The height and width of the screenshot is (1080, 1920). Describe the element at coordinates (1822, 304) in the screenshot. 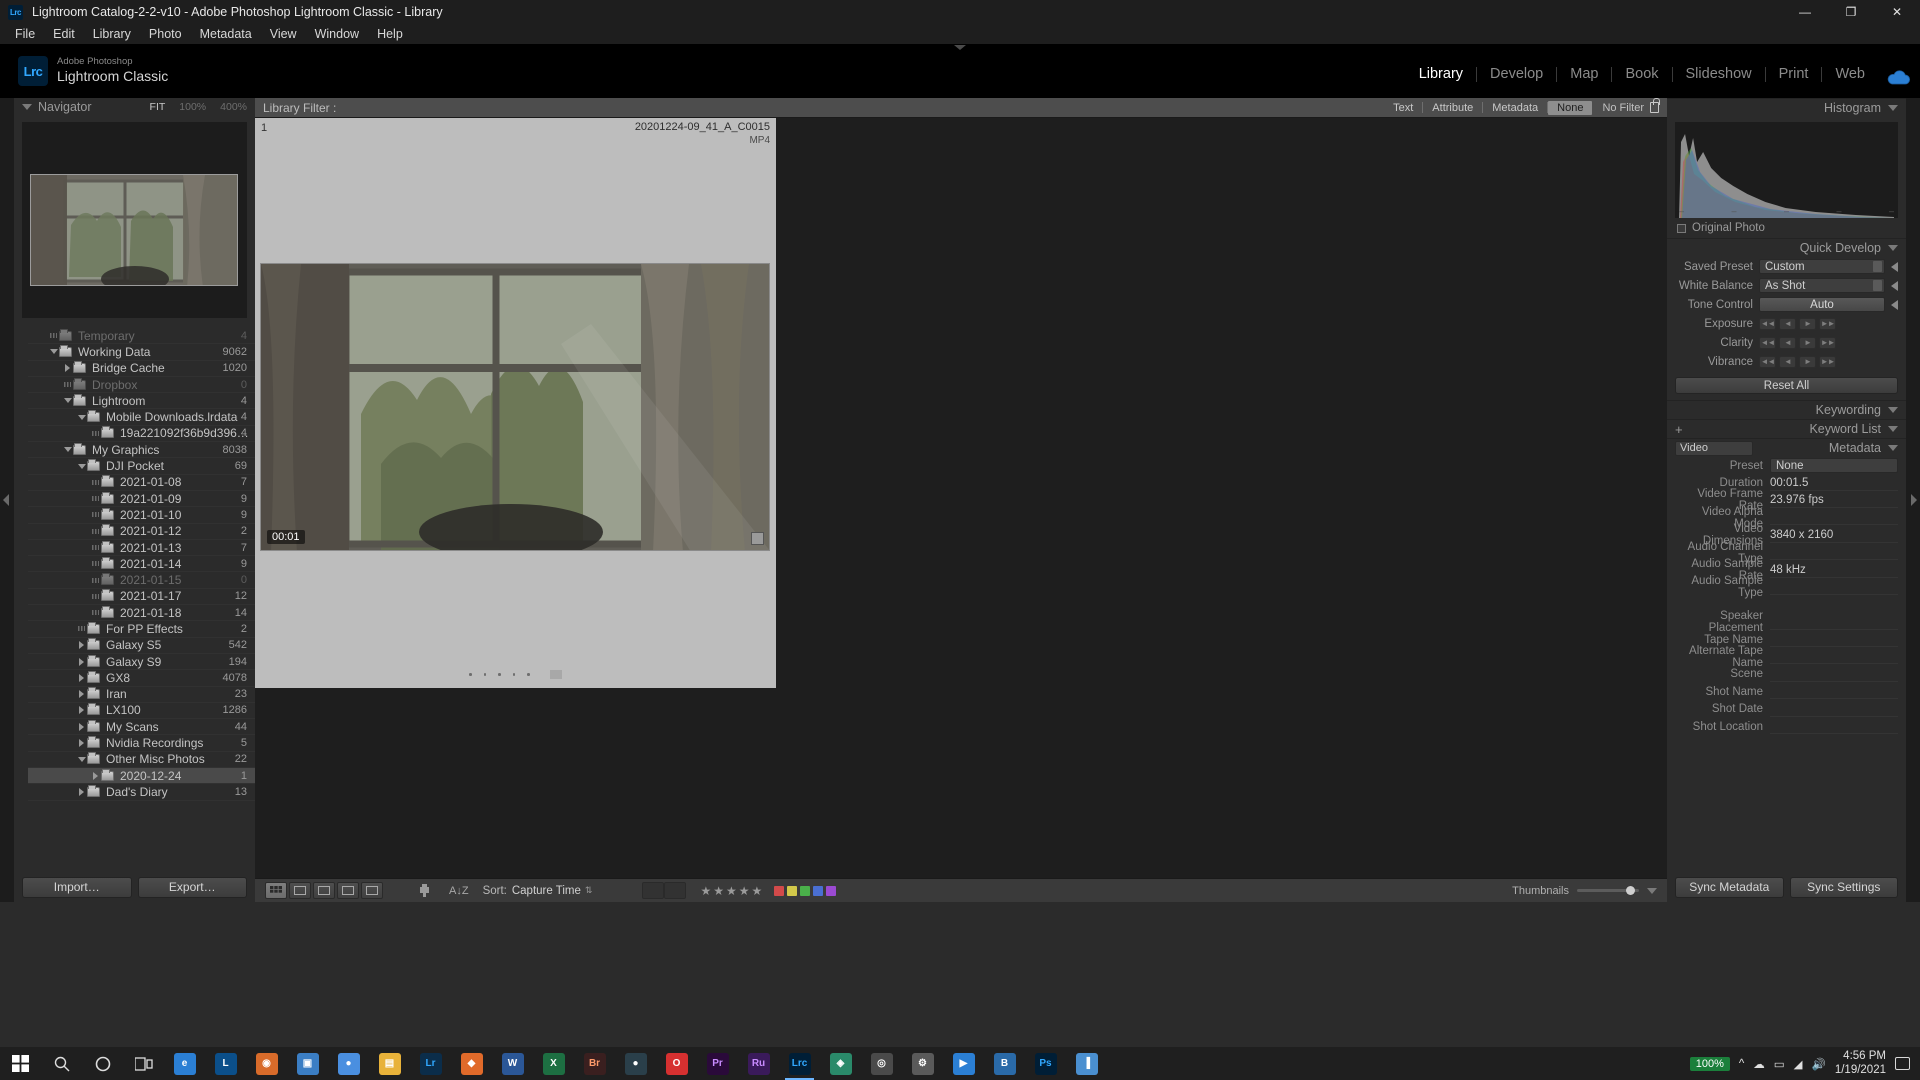

I see `auto-tone-button: Auto` at that location.